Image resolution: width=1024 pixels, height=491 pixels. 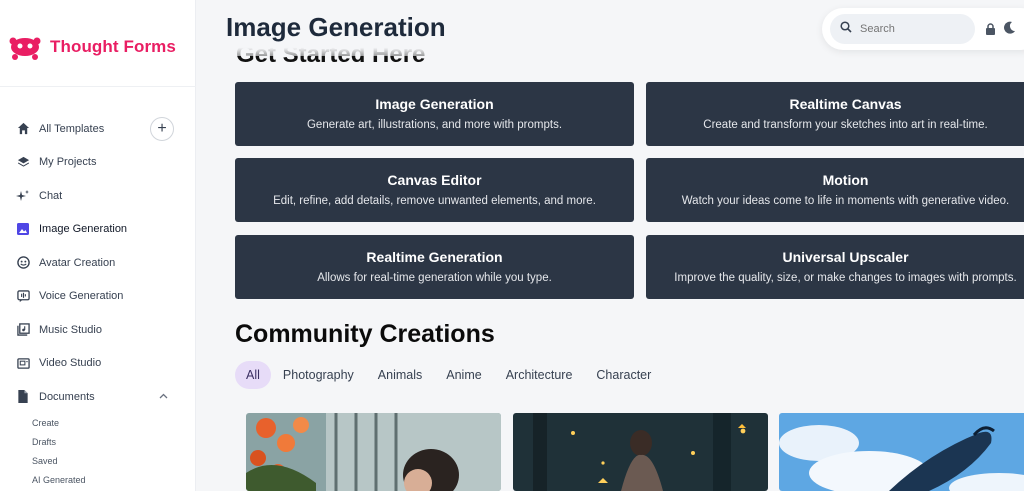 I want to click on page-title: Image Generation, so click(x=336, y=27).